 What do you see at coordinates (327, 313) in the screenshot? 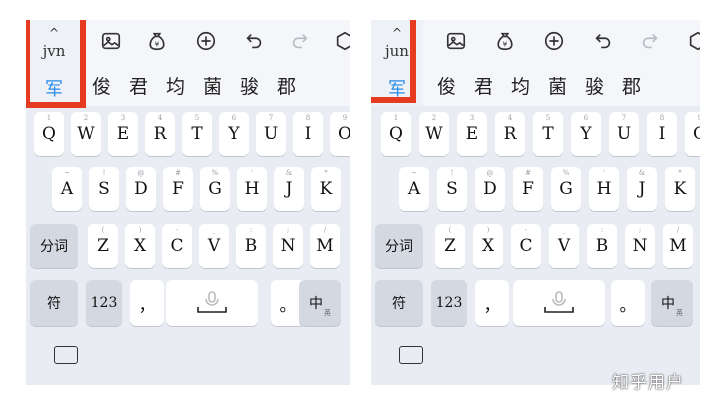
I see `lang-sub-label: 英` at bounding box center [327, 313].